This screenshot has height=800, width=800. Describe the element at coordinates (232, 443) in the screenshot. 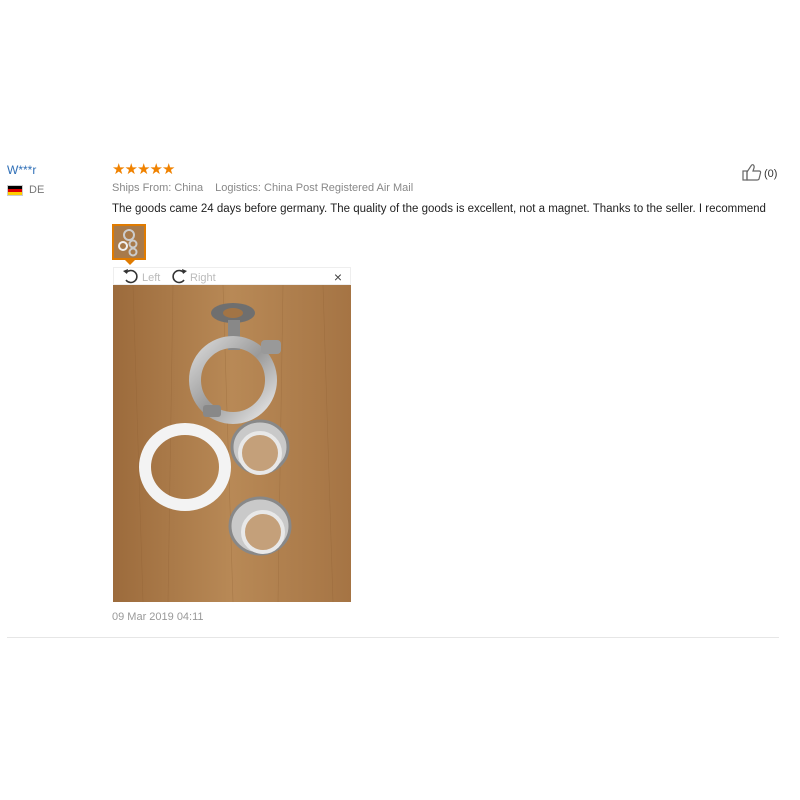

I see `review-photo` at that location.